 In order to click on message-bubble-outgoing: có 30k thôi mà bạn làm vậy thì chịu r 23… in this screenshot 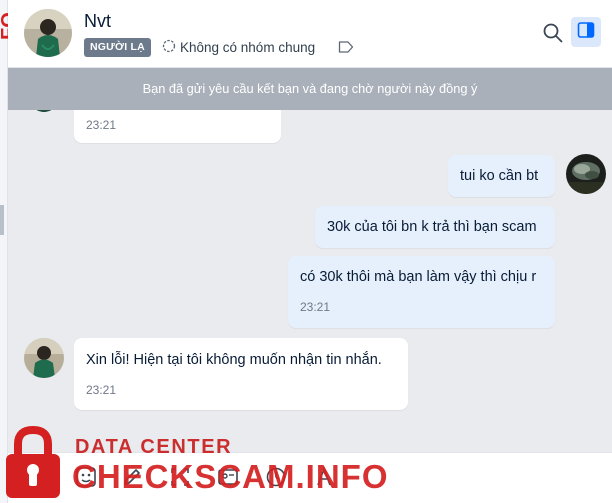, I will do `click(421, 292)`.